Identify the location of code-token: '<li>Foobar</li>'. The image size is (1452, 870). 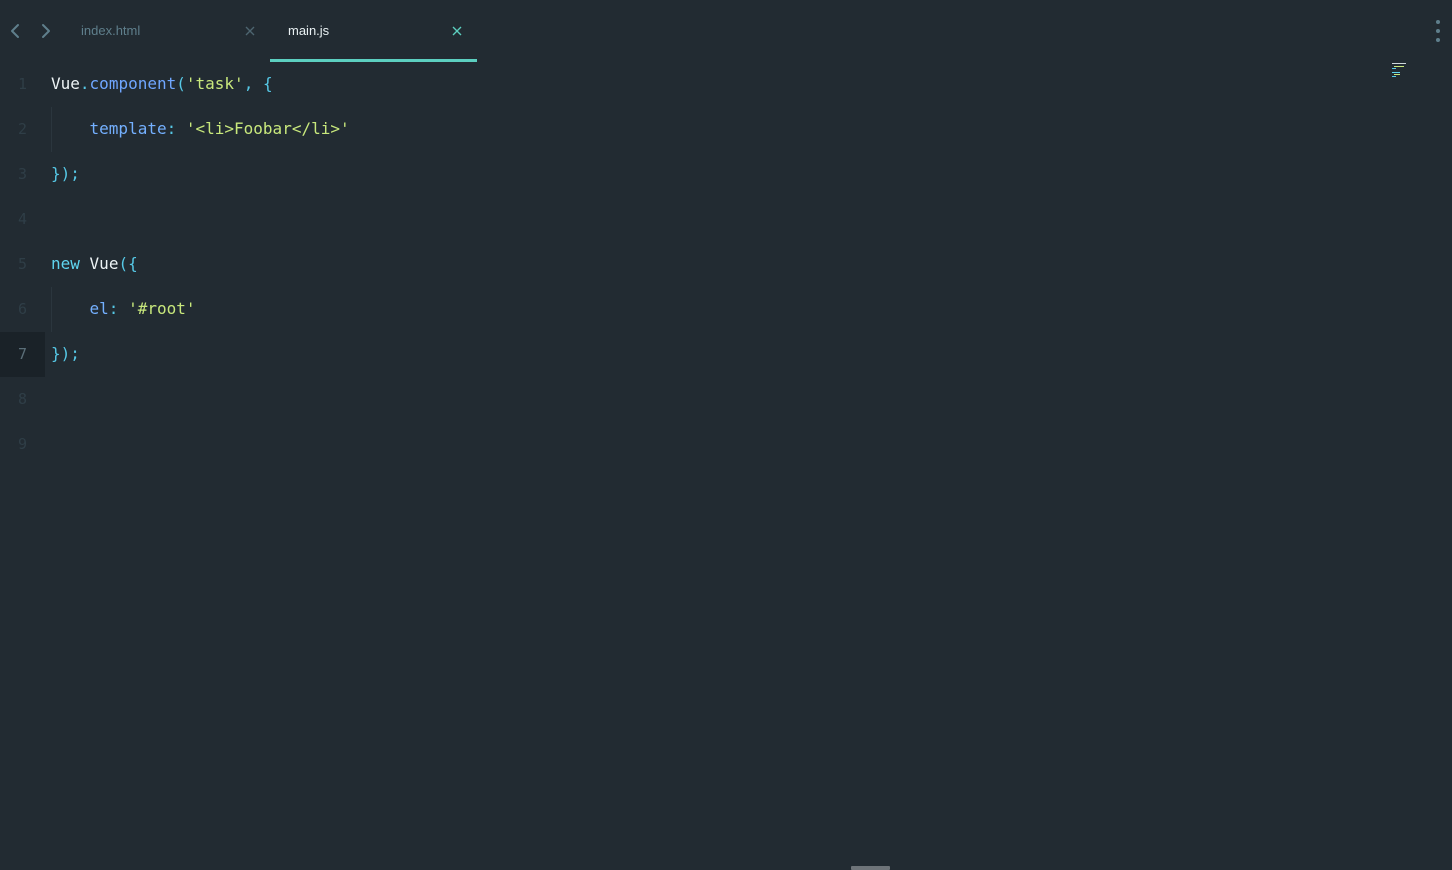
(267, 128).